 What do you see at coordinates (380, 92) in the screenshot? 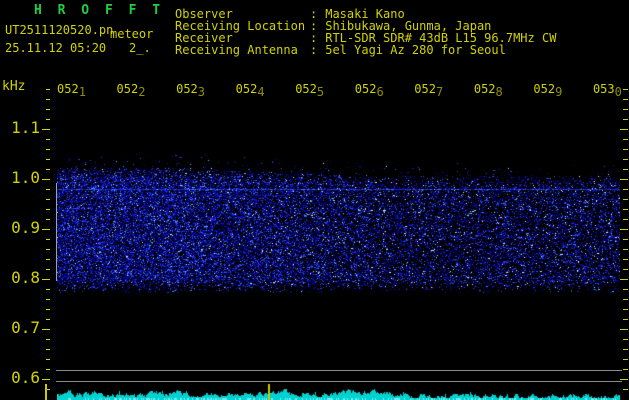
I see `x-axis-time-label-dim-digit: 6` at bounding box center [380, 92].